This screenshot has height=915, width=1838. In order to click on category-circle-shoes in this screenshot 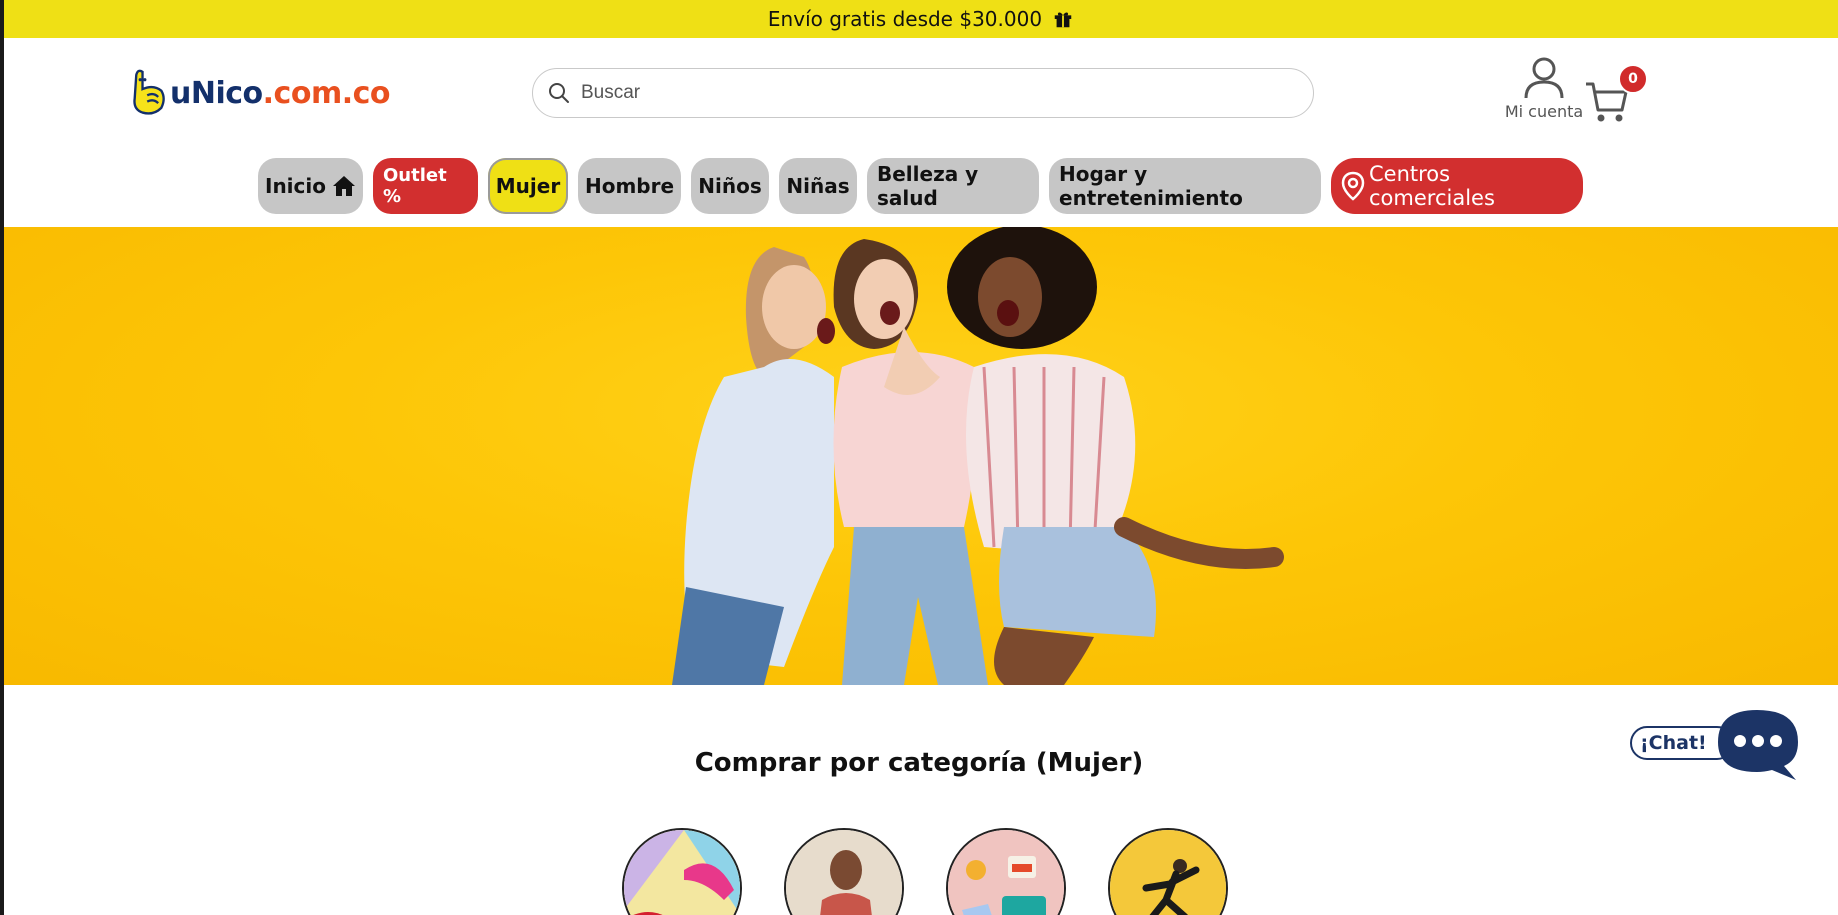, I will do `click(682, 871)`.